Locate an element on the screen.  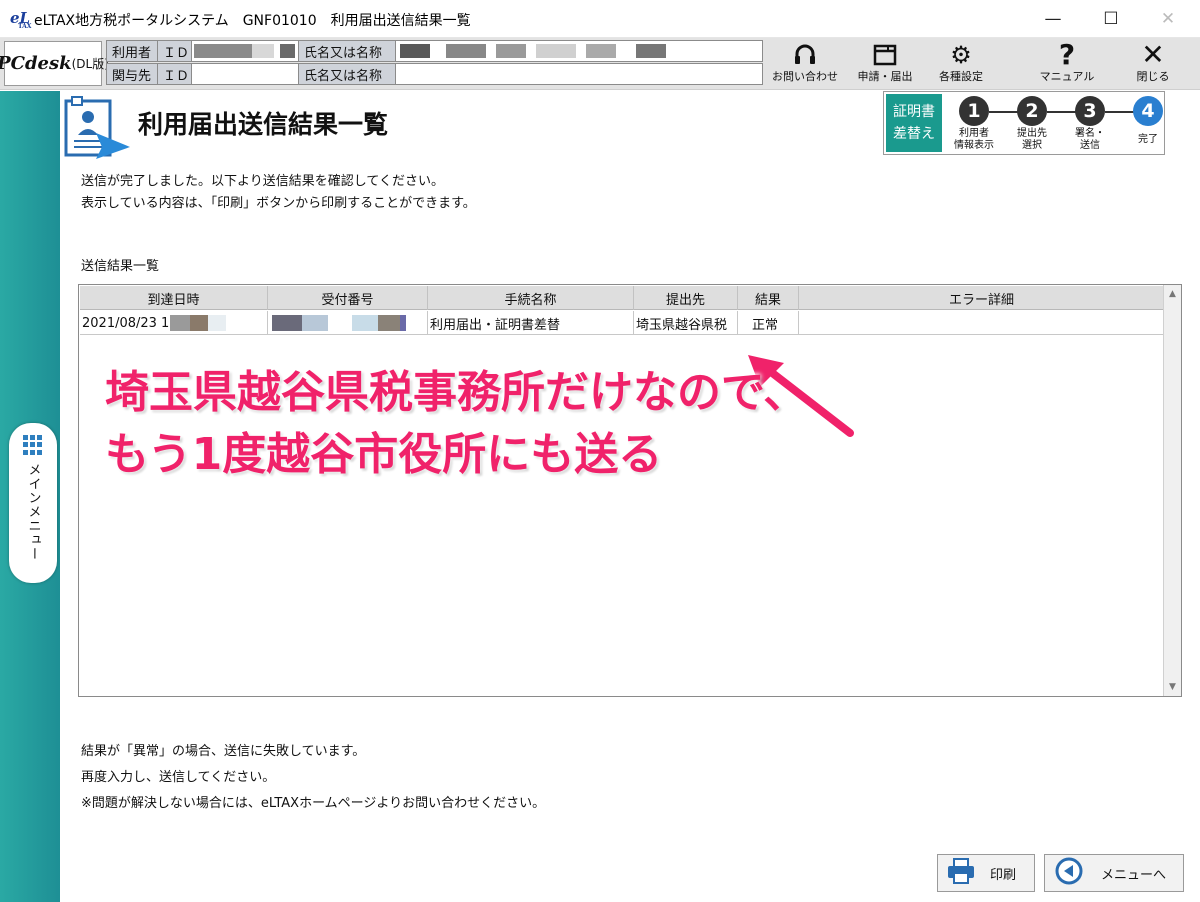
logo-subtext: TAX is located at coordinates (25, 26).